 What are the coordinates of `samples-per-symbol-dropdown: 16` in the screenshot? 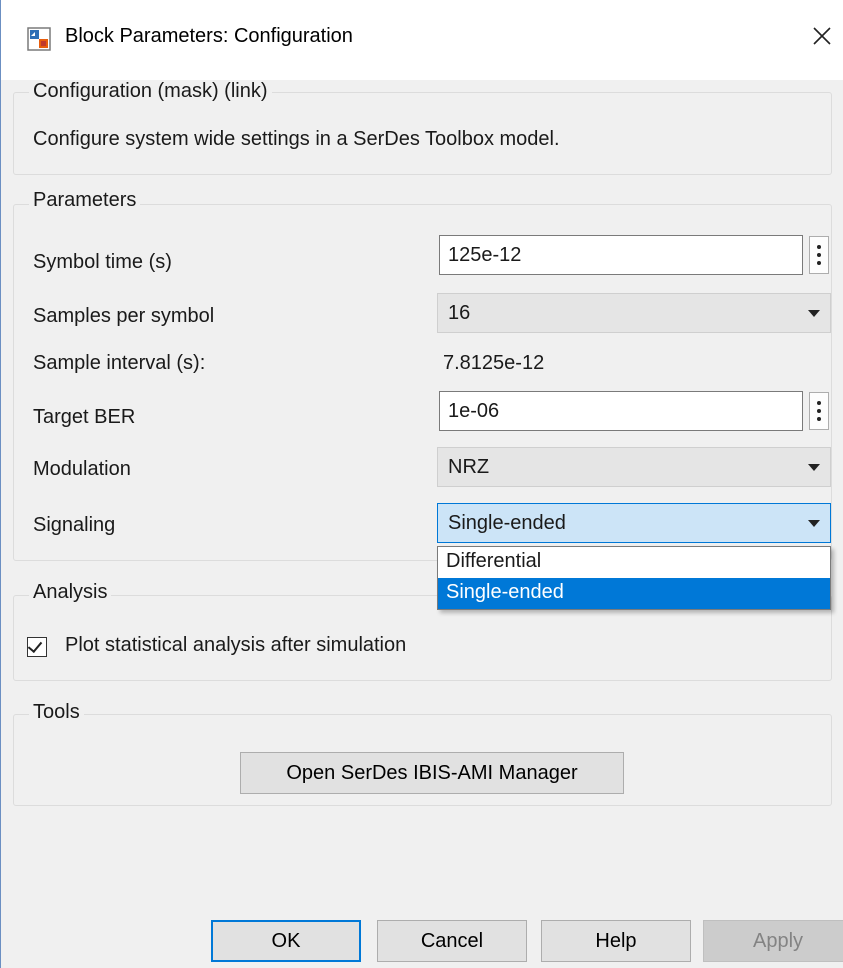 It's located at (634, 313).